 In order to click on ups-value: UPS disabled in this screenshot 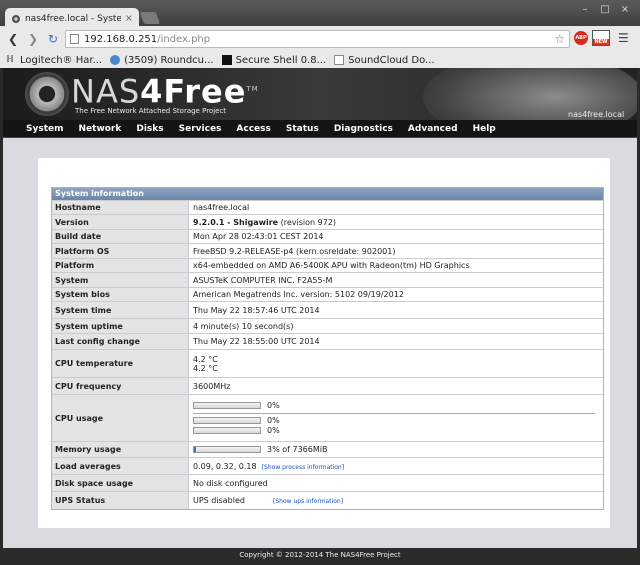, I will do `click(219, 500)`.